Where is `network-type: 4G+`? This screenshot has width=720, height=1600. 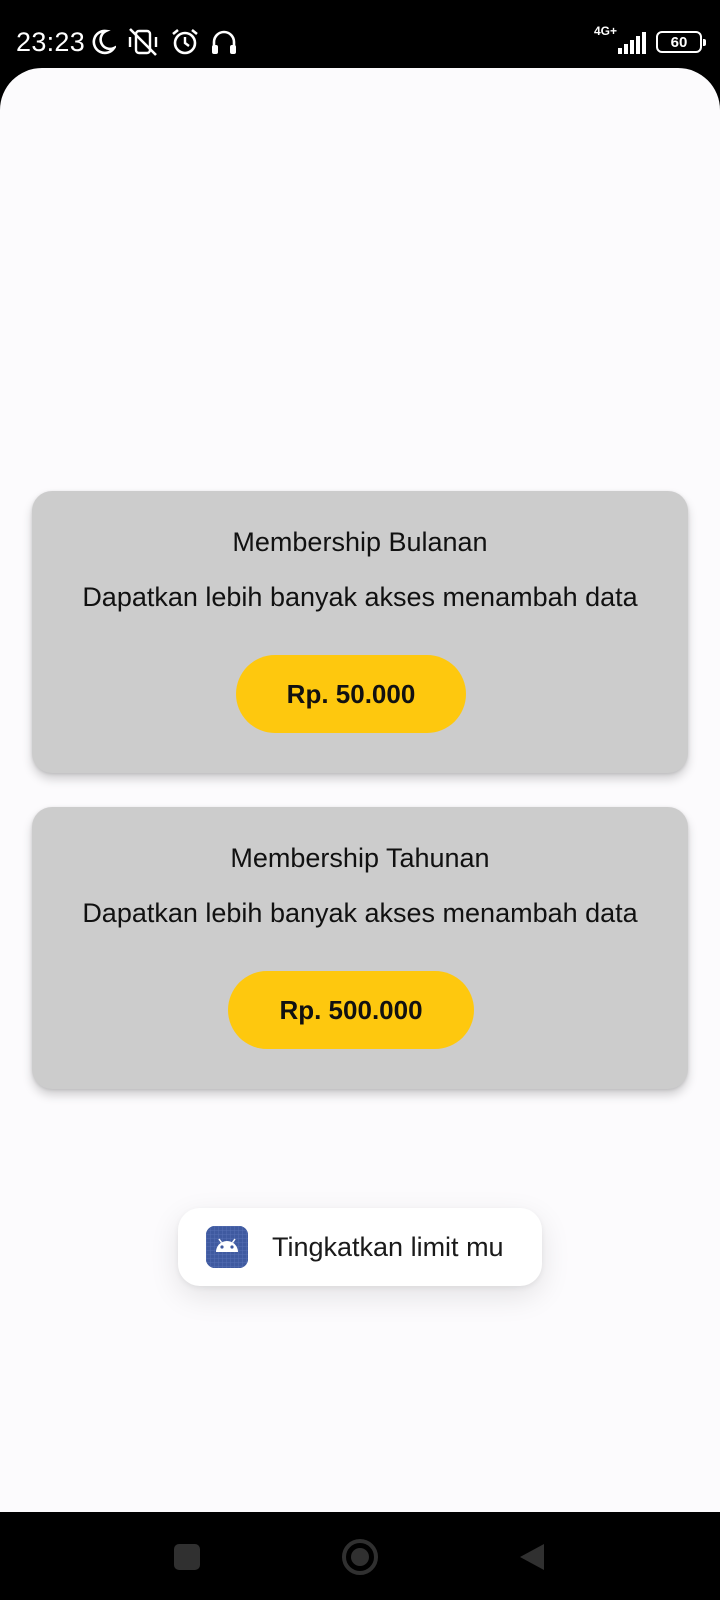
network-type: 4G+ is located at coordinates (606, 31).